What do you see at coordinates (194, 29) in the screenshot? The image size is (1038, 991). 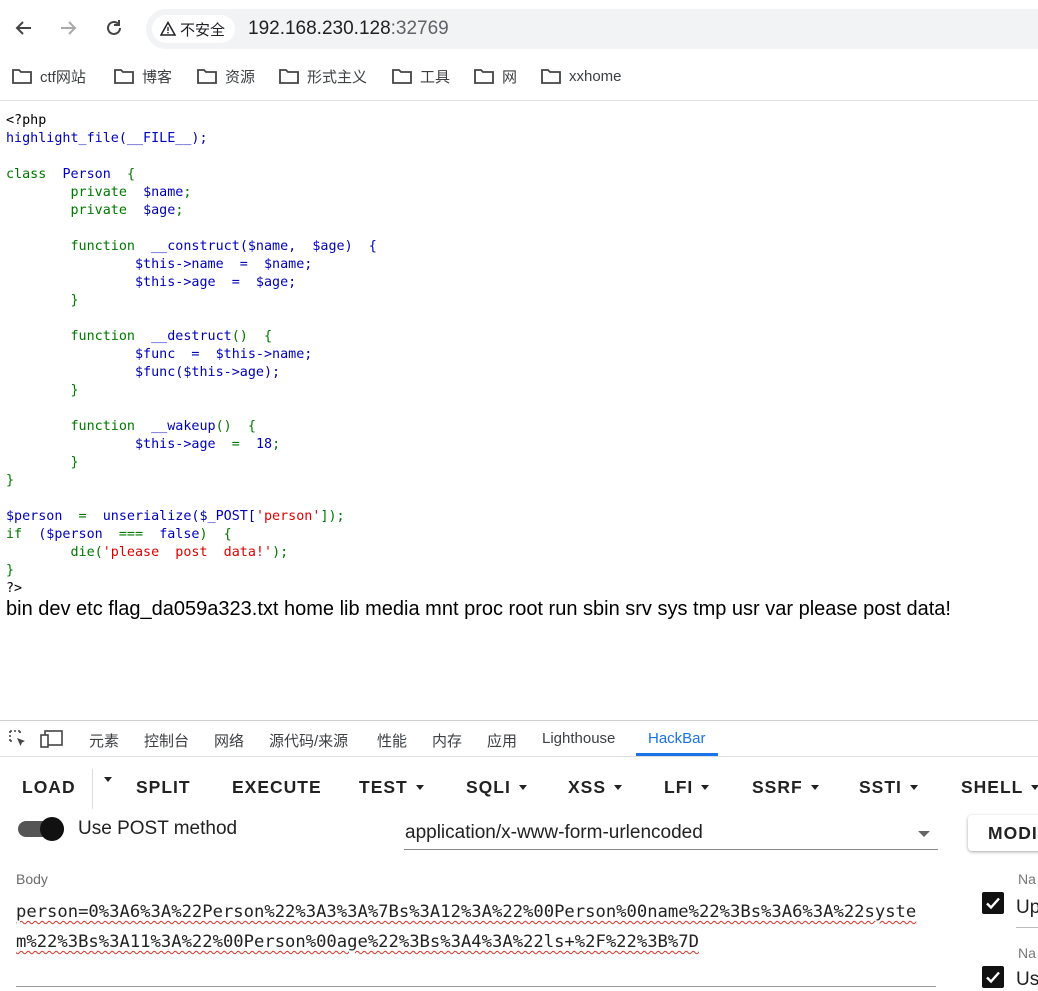 I see `security-chip: 不安全` at bounding box center [194, 29].